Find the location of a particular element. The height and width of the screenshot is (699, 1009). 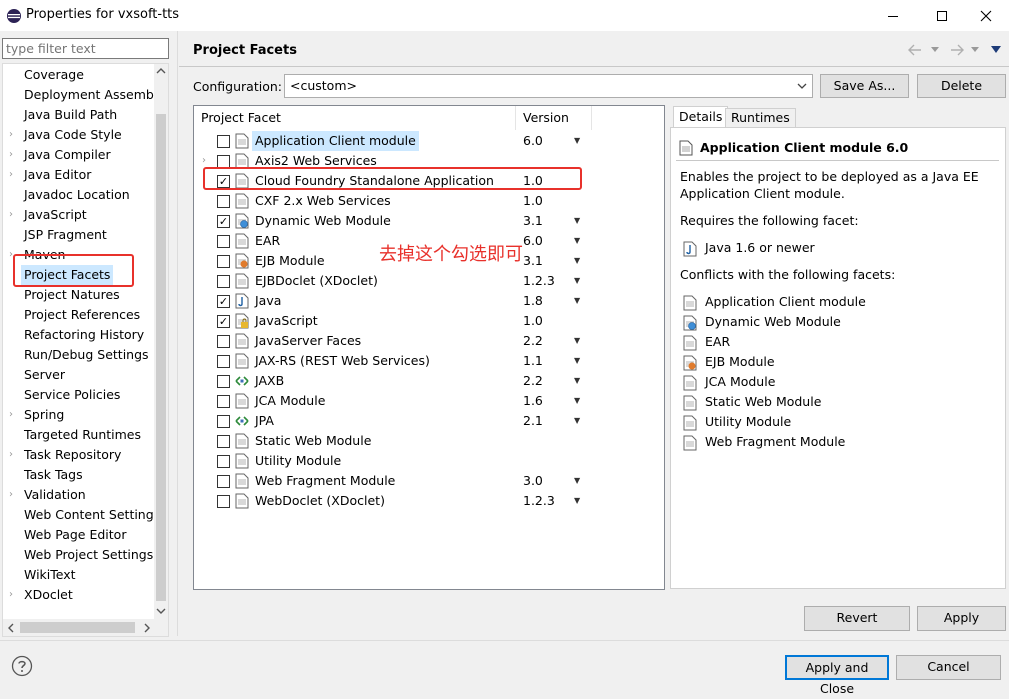

table-row: JPA 2.1 ▼ is located at coordinates (429, 421).